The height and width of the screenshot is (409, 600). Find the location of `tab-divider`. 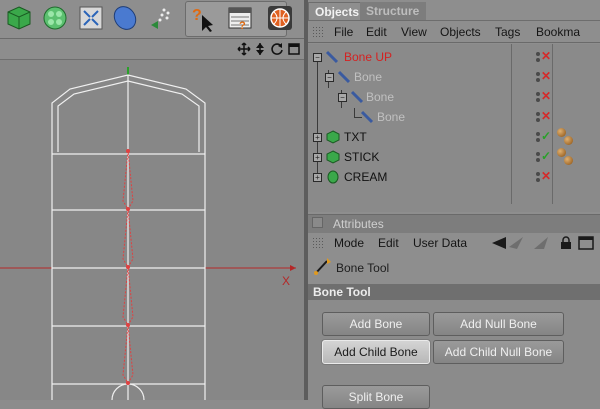

tab-divider is located at coordinates (454, 20).